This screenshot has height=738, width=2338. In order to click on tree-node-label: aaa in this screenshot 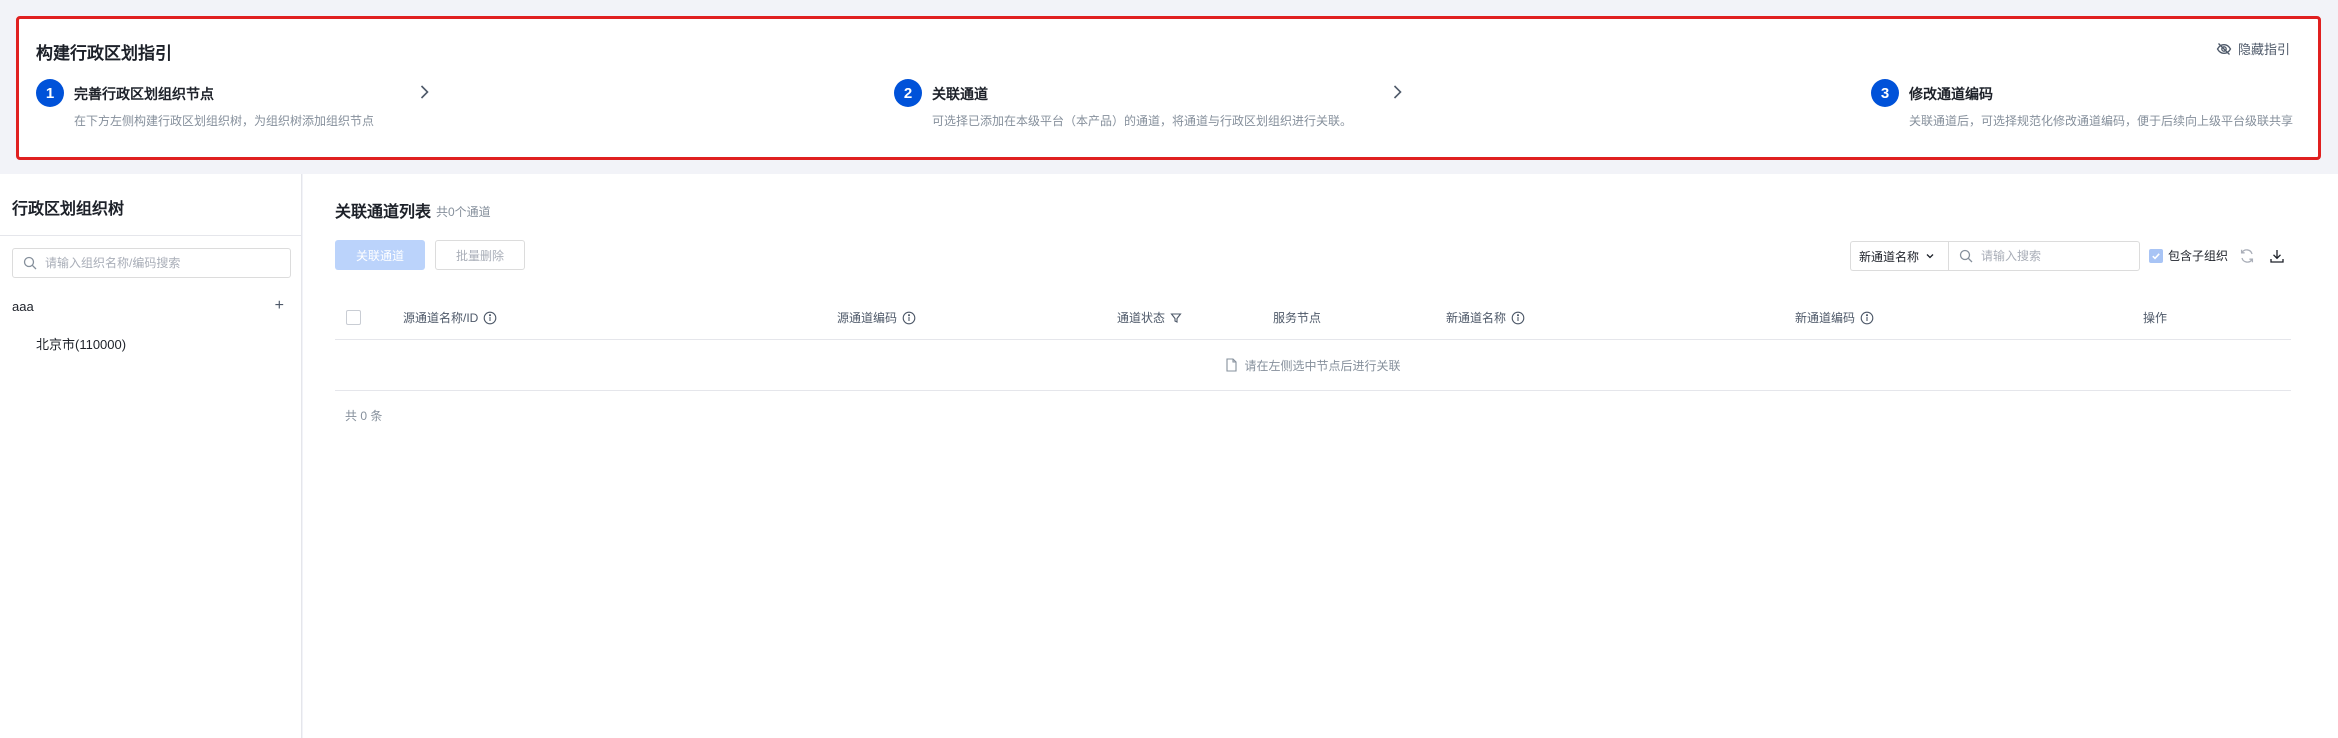, I will do `click(23, 306)`.